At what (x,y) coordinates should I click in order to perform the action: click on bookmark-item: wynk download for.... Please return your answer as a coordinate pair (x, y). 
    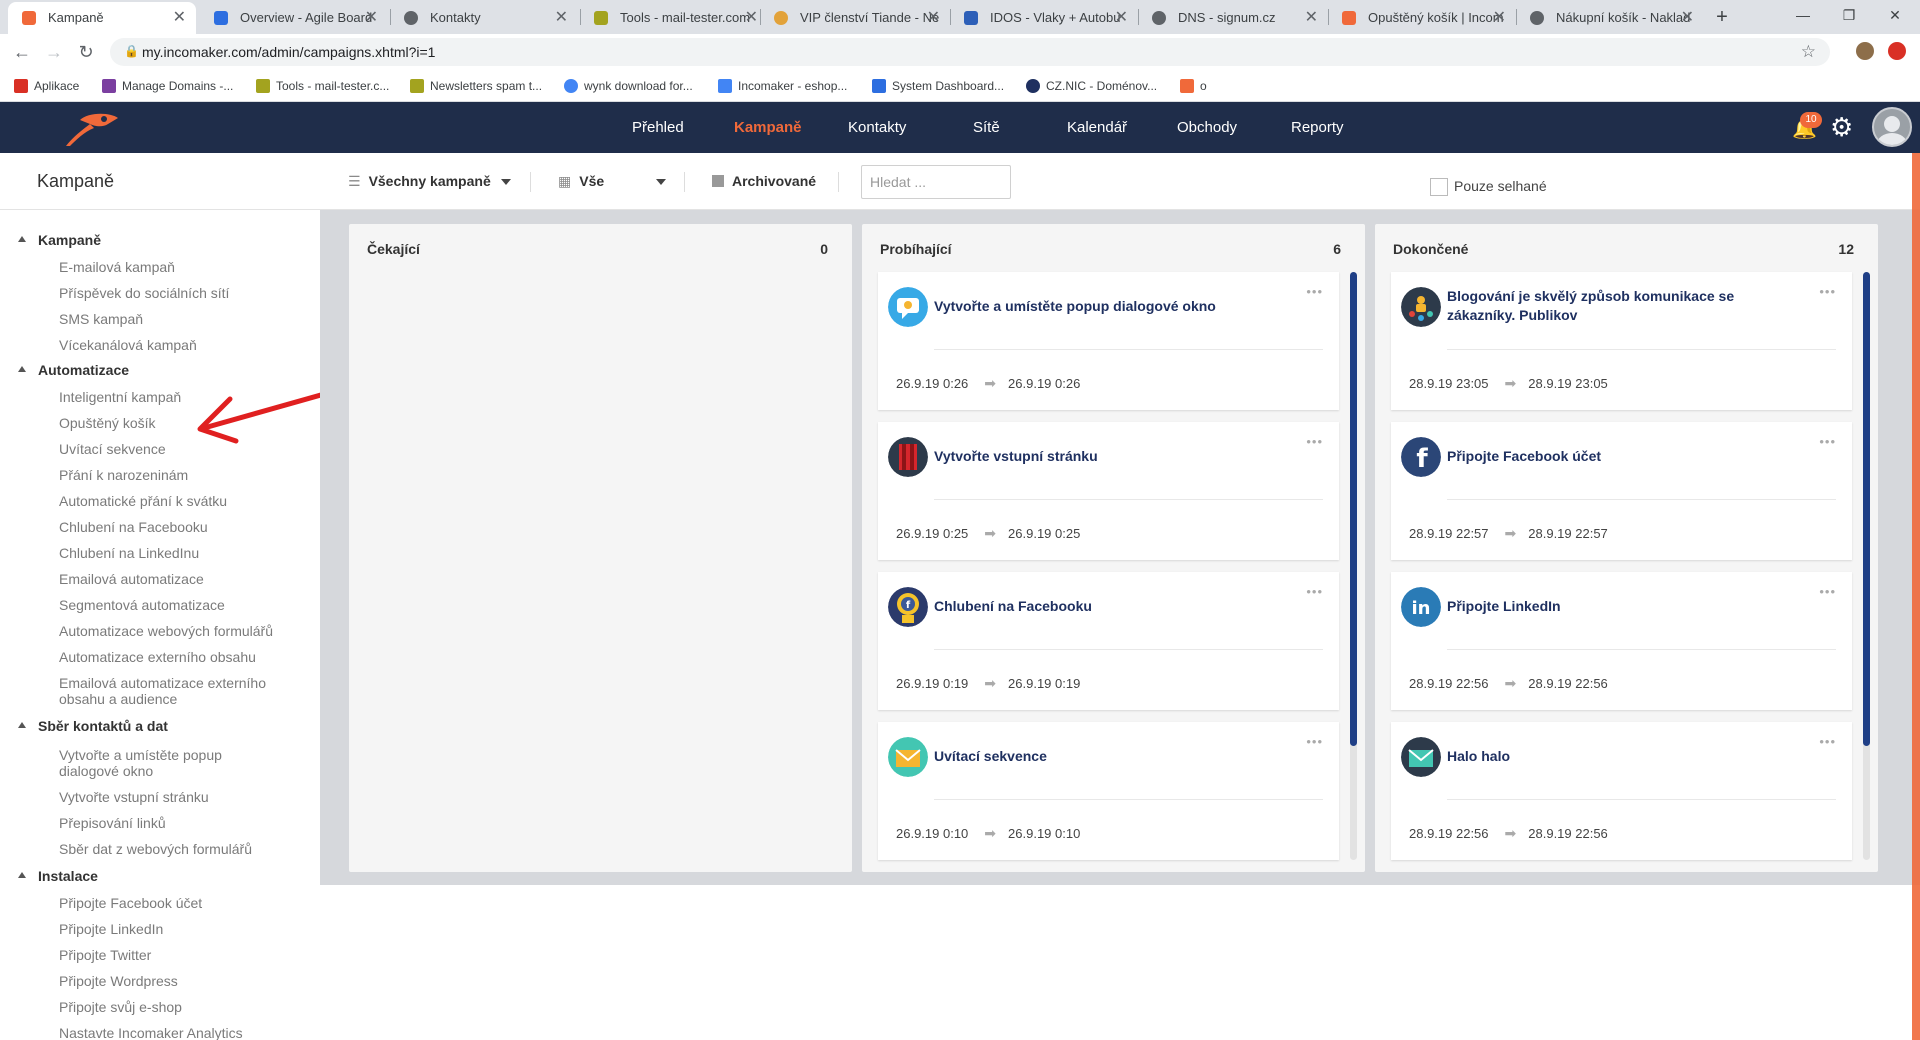
    Looking at the image, I should click on (627, 86).